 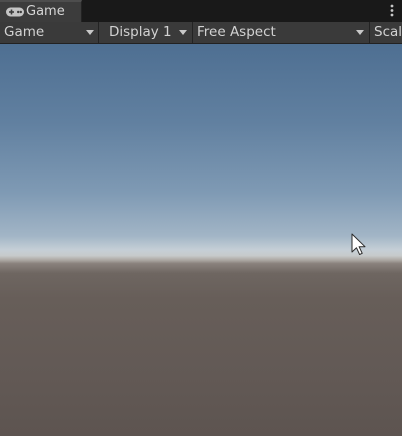 What do you see at coordinates (45, 11) in the screenshot?
I see `tab-game-label: Game` at bounding box center [45, 11].